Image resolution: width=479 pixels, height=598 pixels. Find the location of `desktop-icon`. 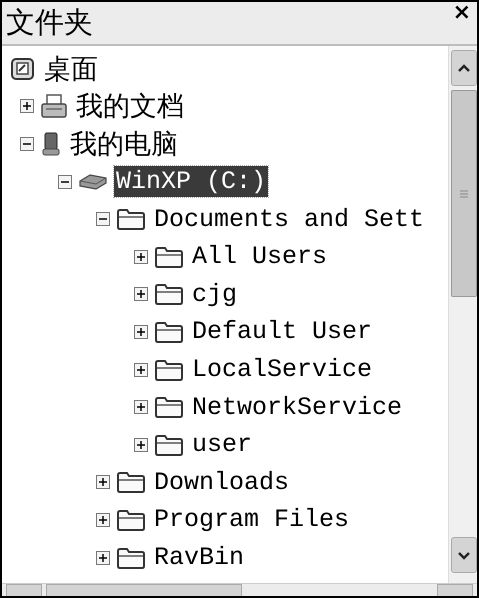

desktop-icon is located at coordinates (23, 69).